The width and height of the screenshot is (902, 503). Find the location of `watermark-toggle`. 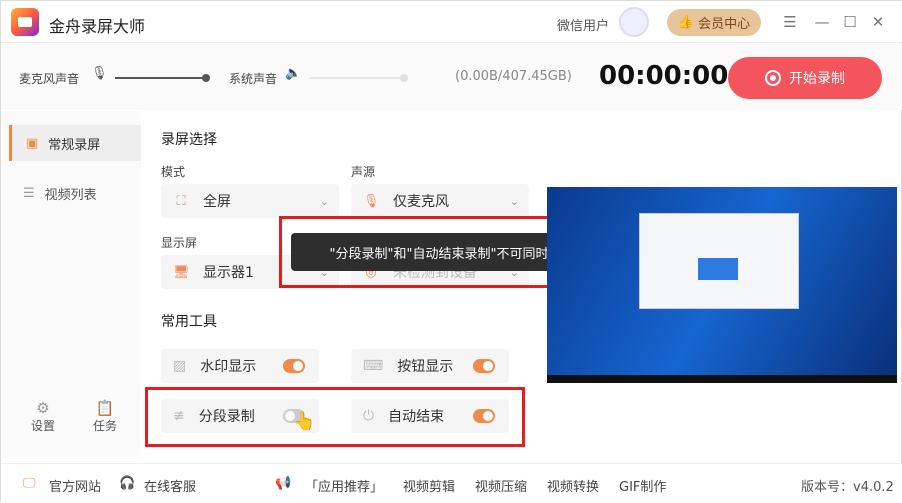

watermark-toggle is located at coordinates (294, 366).